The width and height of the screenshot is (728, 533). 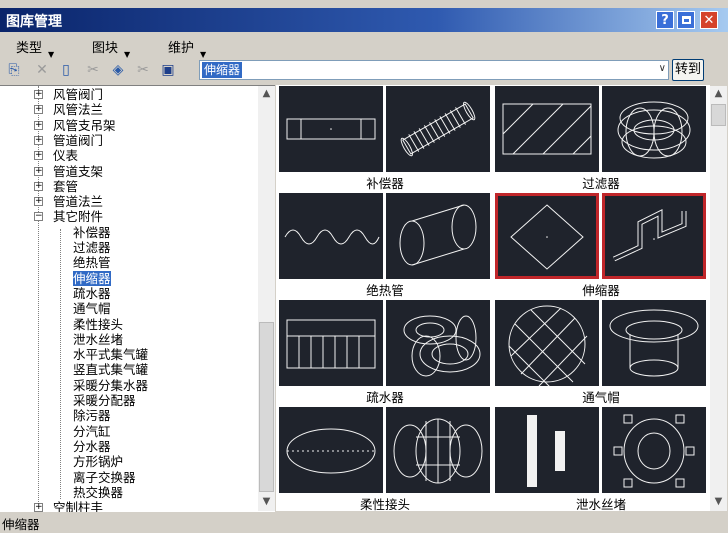 What do you see at coordinates (93, 70) in the screenshot?
I see `cut-button: ✂` at bounding box center [93, 70].